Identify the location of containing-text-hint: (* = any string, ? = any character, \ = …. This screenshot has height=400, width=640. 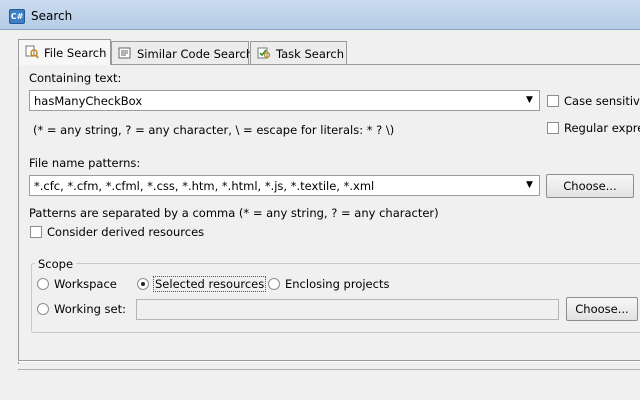
(214, 130).